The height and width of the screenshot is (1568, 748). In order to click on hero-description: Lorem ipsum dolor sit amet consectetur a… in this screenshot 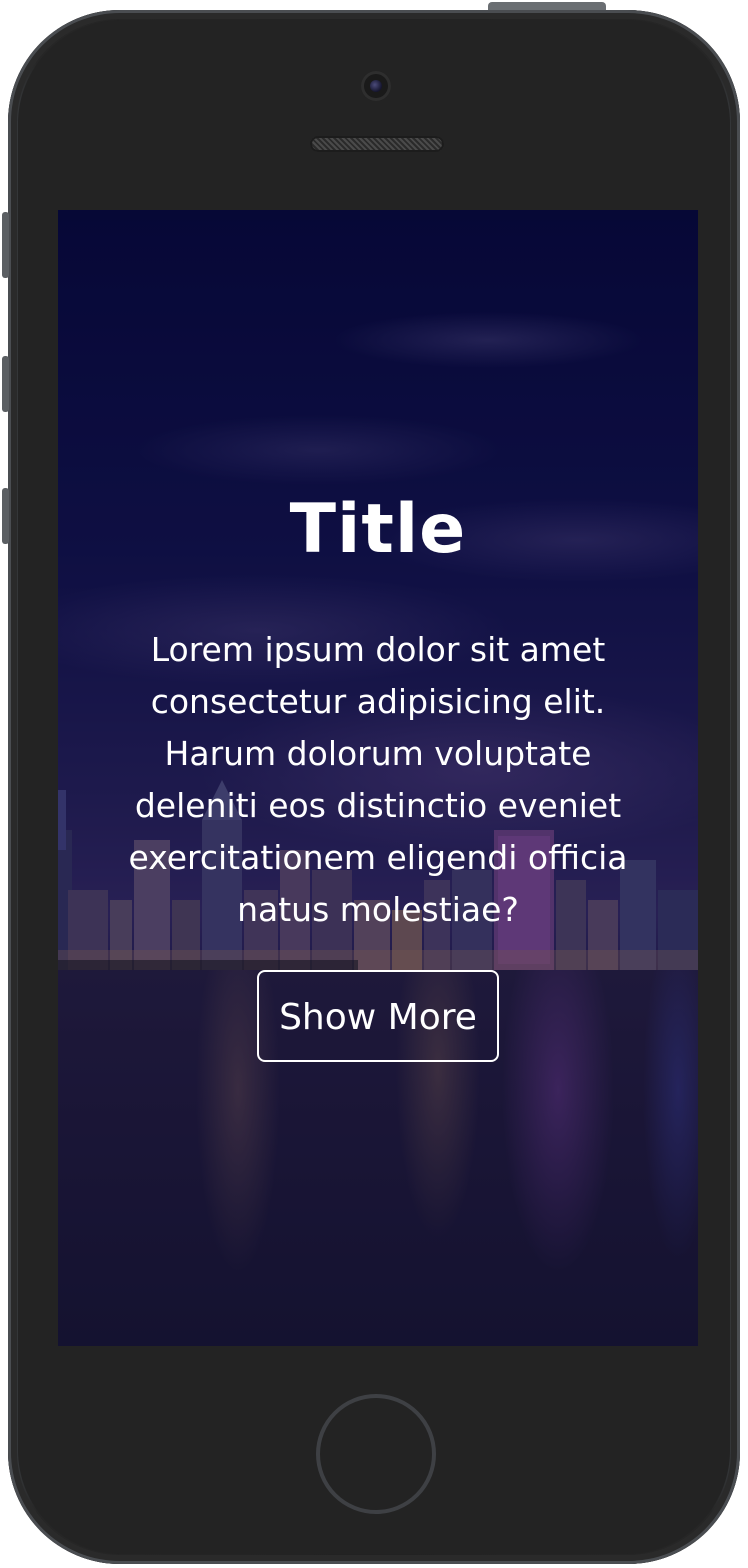, I will do `click(378, 779)`.